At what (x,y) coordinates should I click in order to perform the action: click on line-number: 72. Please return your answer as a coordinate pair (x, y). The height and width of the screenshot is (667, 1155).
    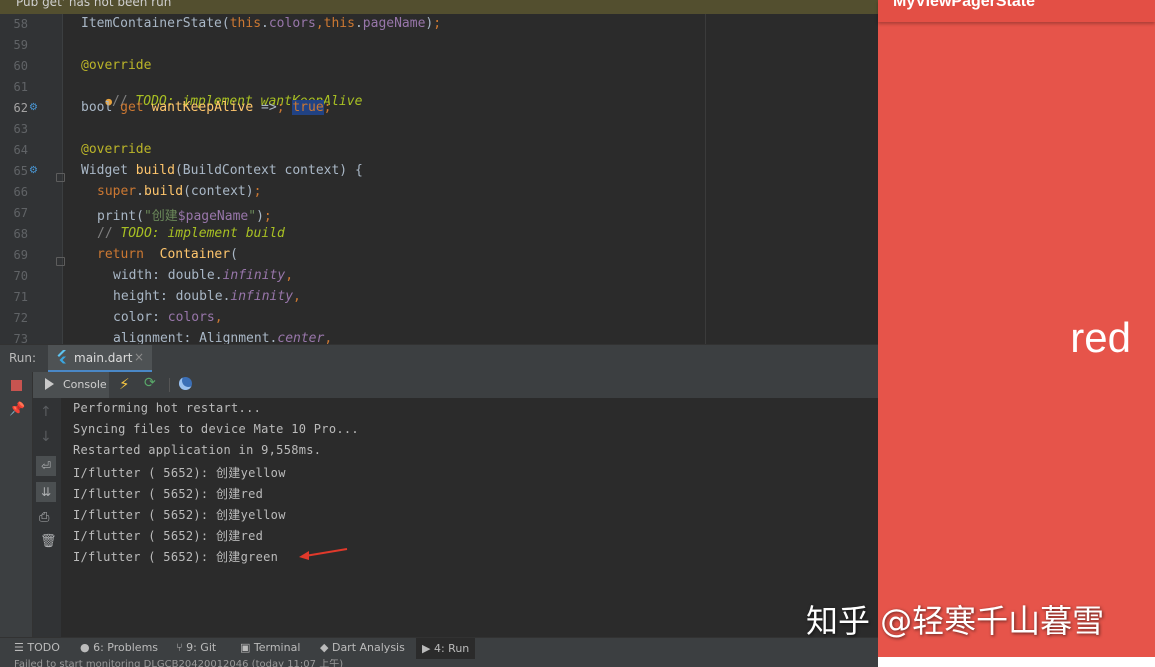
    Looking at the image, I should click on (20, 318).